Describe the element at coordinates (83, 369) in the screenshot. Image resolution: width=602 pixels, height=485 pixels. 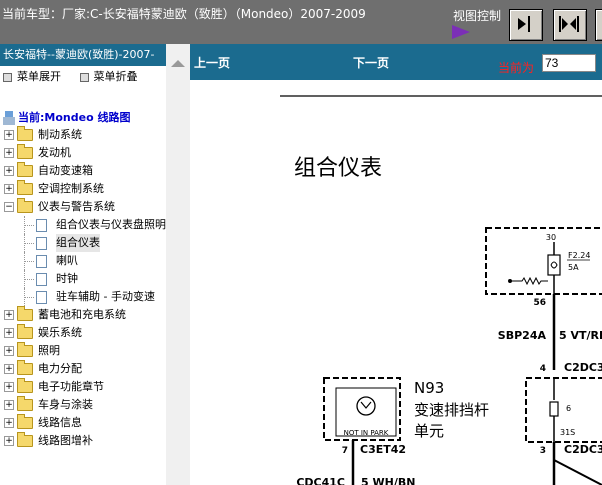
I see `tree-folder-item: + 电力分配` at that location.